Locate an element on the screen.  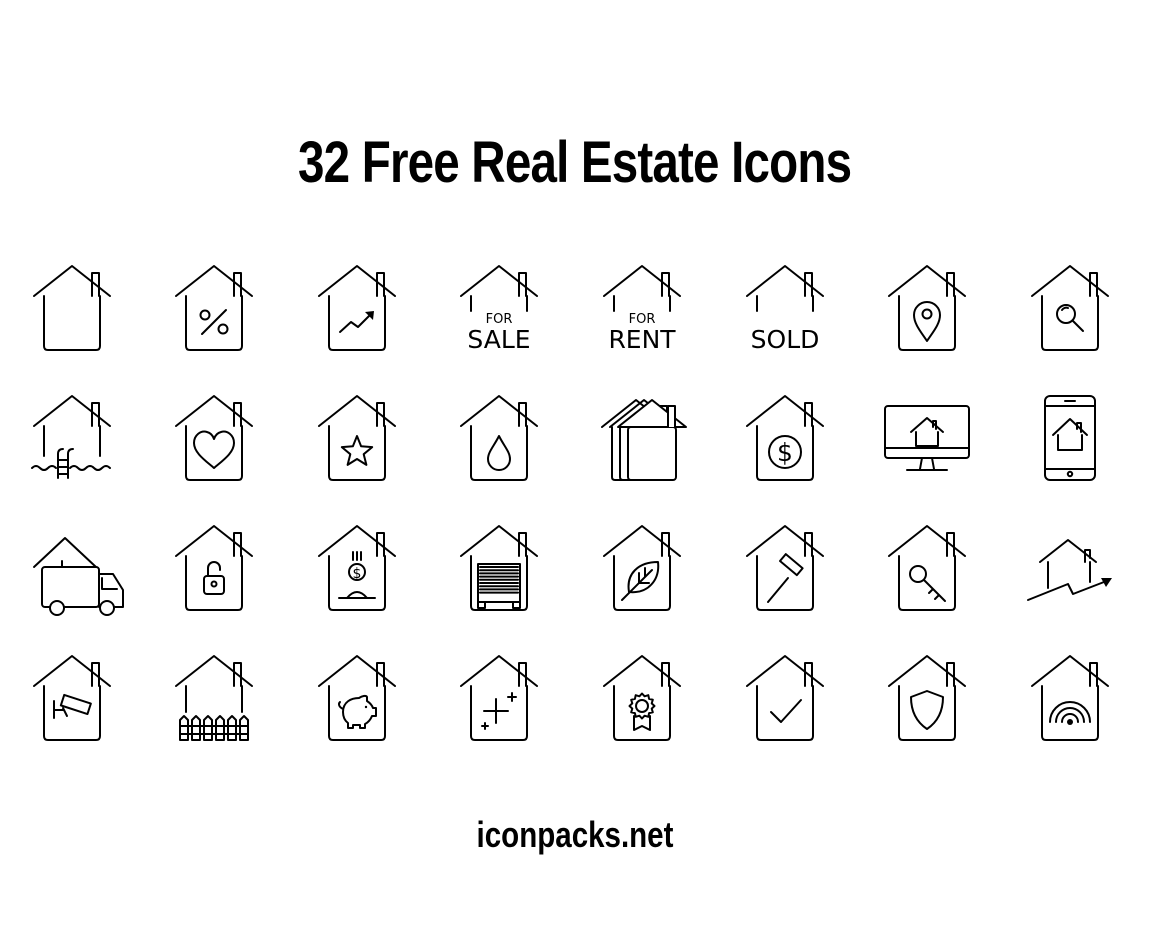
footer-brand: iconpacks.net is located at coordinates (575, 834).